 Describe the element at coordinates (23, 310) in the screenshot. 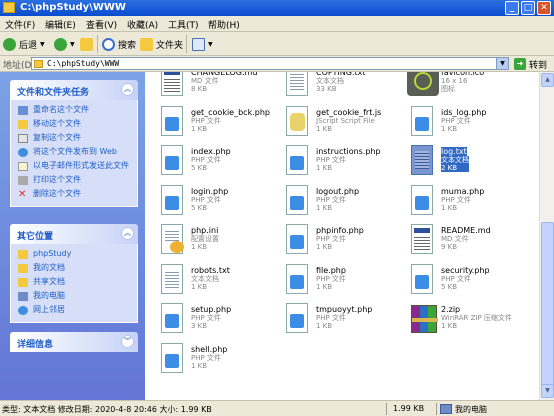

I see `network-icon` at that location.